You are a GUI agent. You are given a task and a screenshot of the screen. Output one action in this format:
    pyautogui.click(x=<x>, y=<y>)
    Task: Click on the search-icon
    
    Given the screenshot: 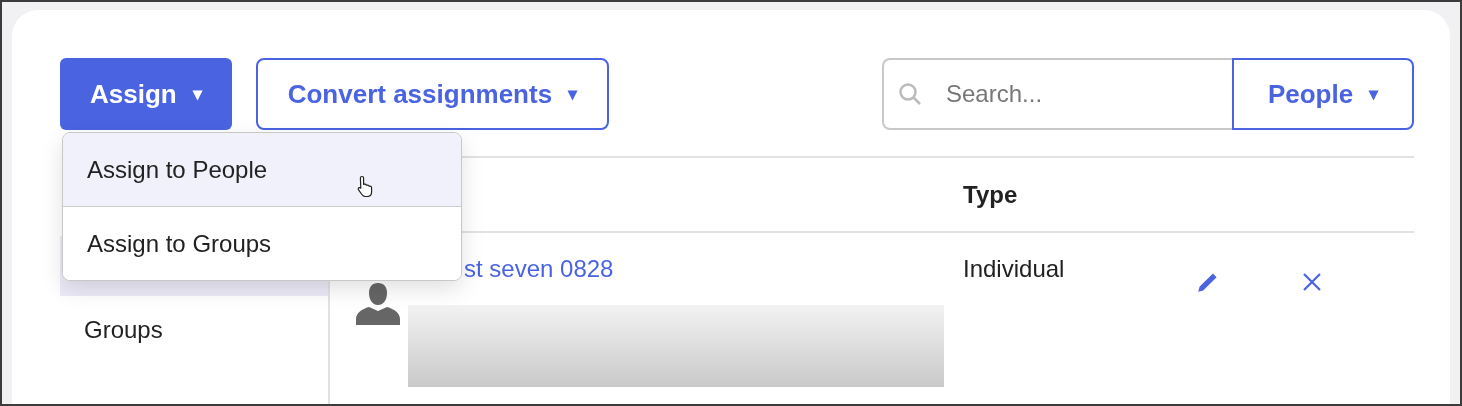 What is the action you would take?
    pyautogui.click(x=910, y=94)
    